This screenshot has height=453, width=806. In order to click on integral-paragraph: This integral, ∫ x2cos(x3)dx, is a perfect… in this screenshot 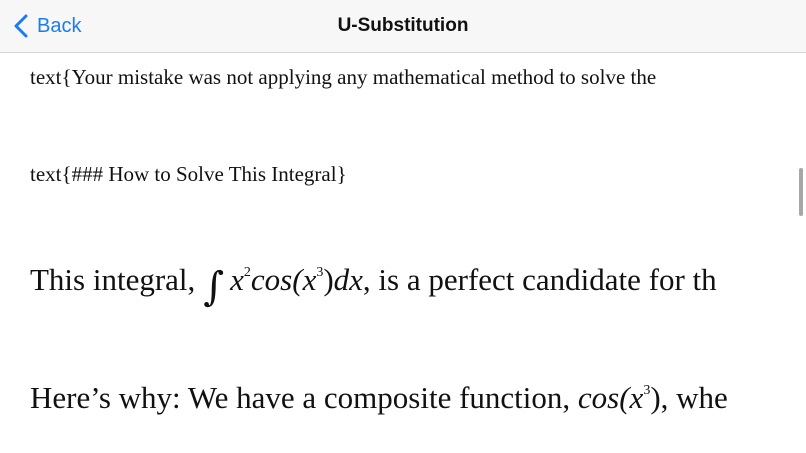, I will do `click(373, 284)`.